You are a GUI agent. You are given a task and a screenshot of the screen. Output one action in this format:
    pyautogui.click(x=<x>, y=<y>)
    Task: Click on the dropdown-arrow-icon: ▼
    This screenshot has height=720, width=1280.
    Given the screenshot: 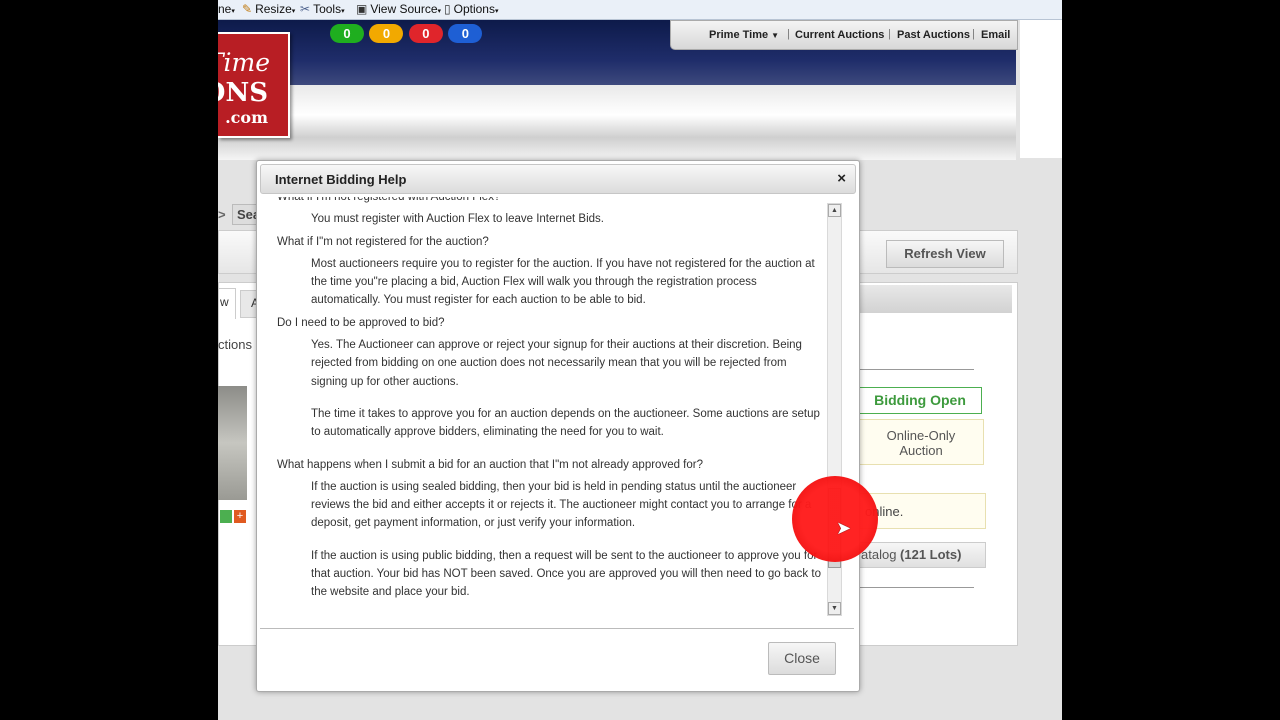 What is the action you would take?
    pyautogui.click(x=775, y=35)
    